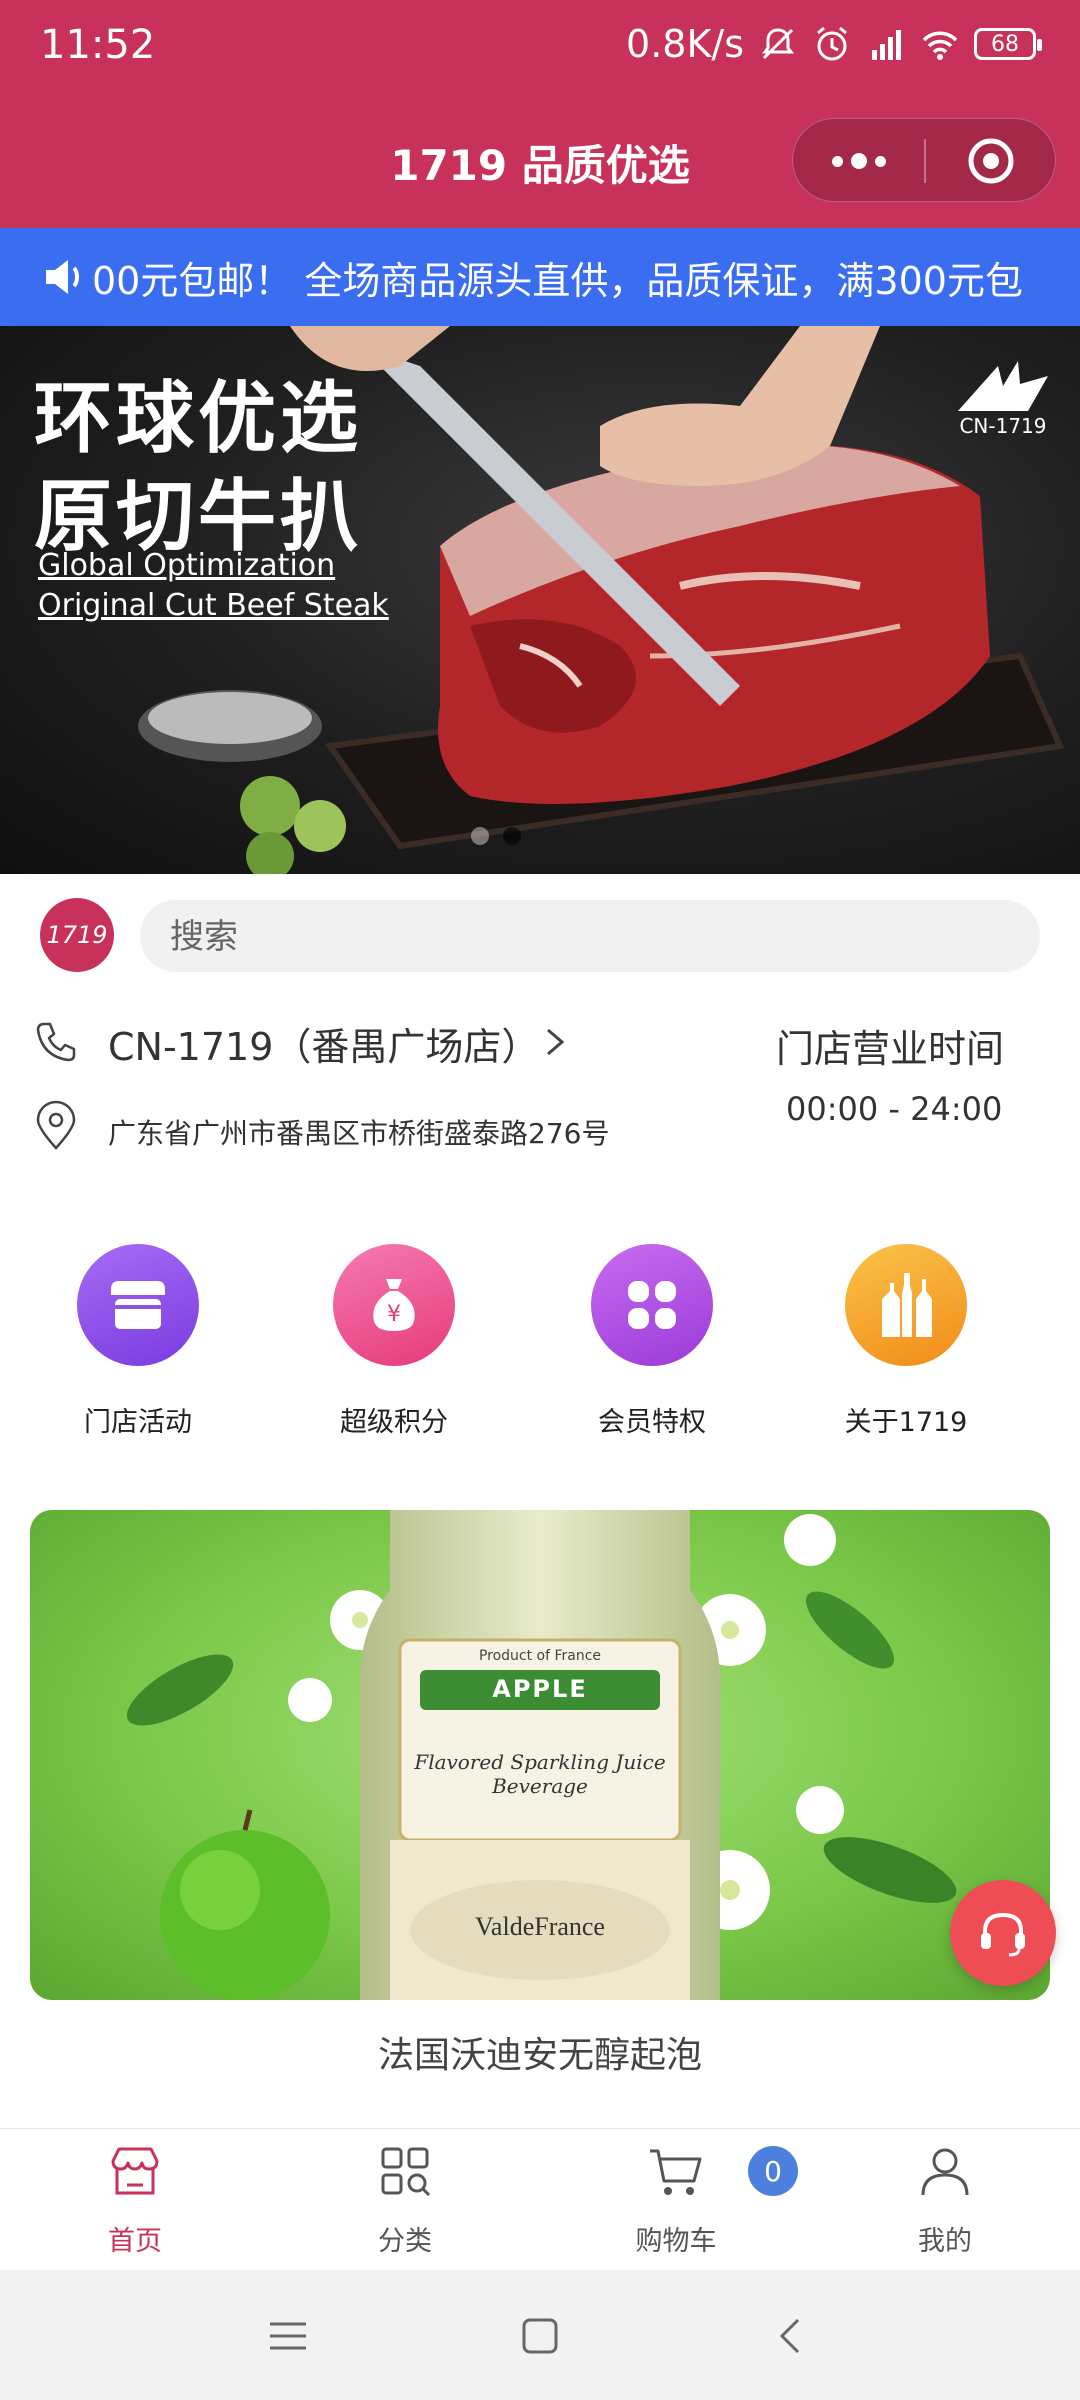  Describe the element at coordinates (685, 44) in the screenshot. I see `network-speed: 0.8K/s` at that location.